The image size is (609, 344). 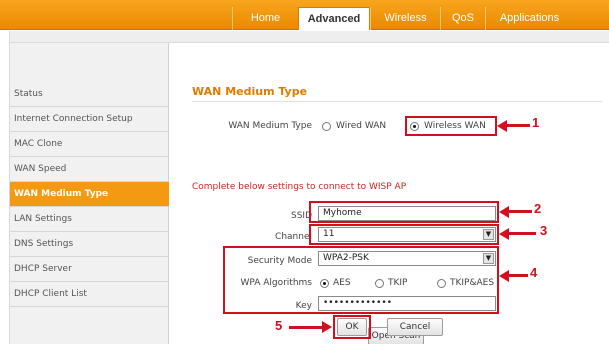 What do you see at coordinates (534, 272) in the screenshot?
I see `annotation-number-4: 4` at bounding box center [534, 272].